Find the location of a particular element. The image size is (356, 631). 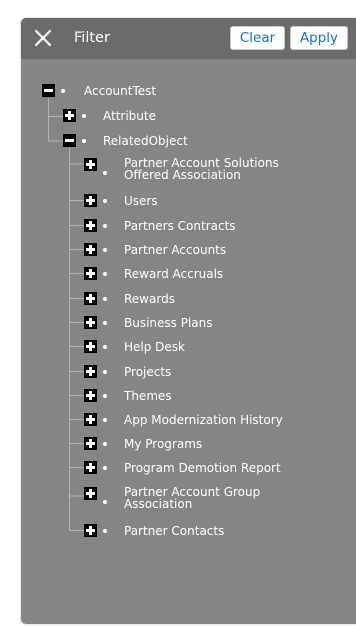

tree-node-child: Partners Contracts is located at coordinates (209, 226).